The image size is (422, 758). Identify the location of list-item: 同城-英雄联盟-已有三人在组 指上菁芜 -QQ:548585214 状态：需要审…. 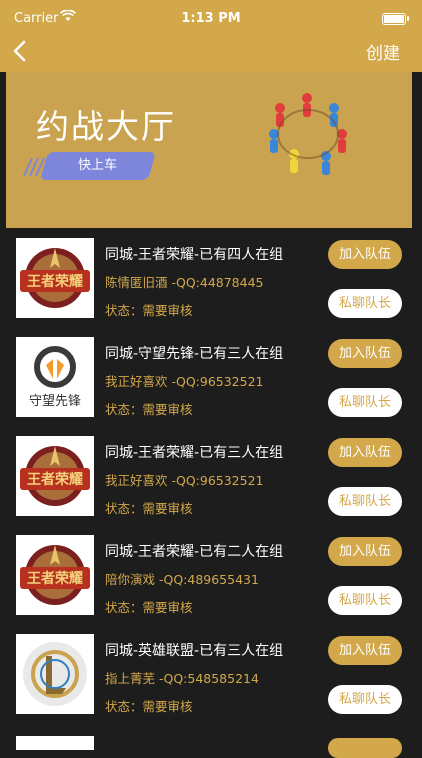
(211, 677).